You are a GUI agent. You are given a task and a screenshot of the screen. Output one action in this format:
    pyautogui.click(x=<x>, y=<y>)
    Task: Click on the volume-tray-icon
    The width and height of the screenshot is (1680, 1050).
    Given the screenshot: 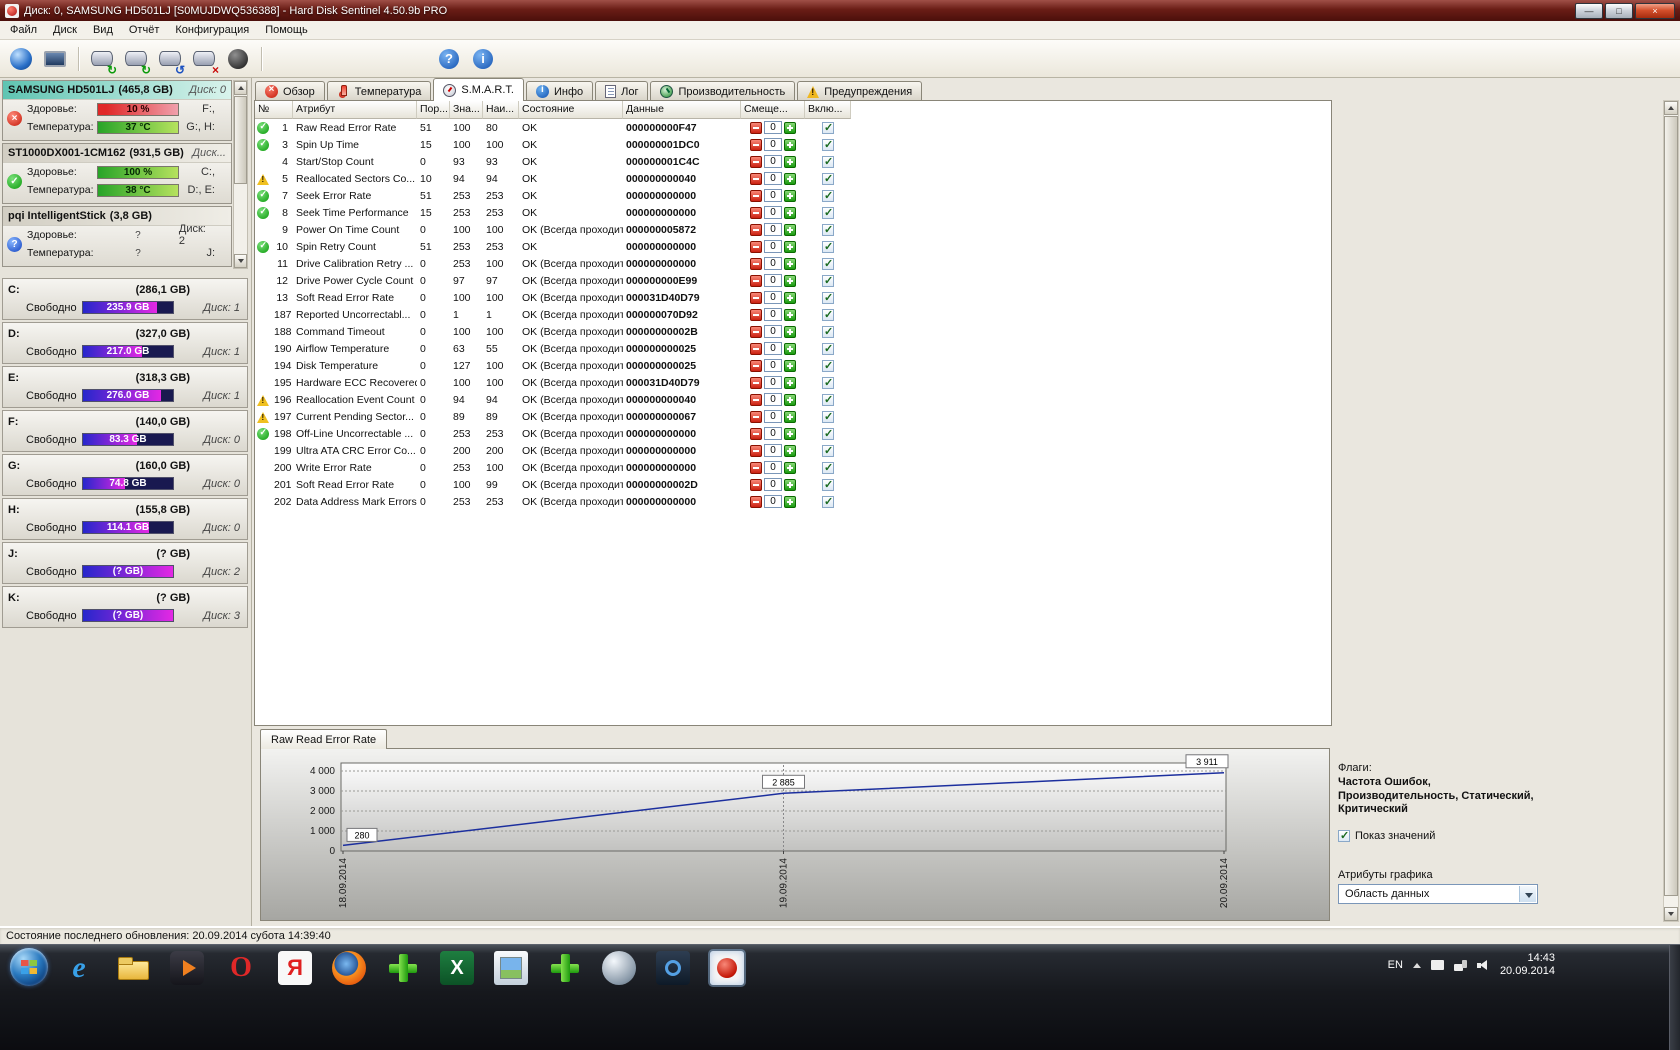 What is the action you would take?
    pyautogui.click(x=1483, y=965)
    